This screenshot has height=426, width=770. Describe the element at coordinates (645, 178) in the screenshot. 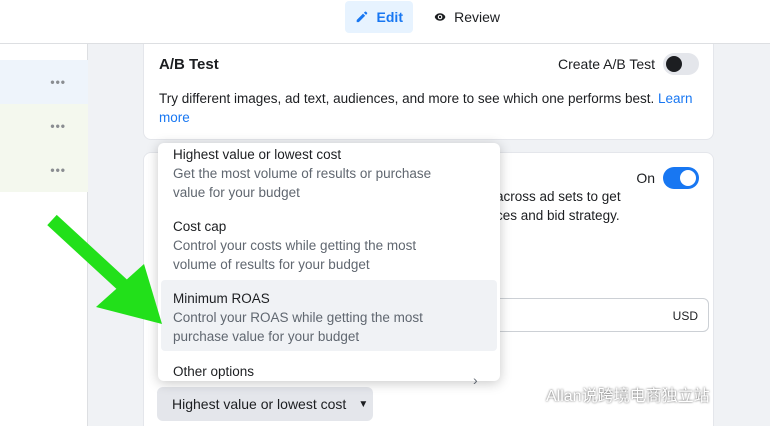

I see `budget-optimization-on-label: On` at that location.